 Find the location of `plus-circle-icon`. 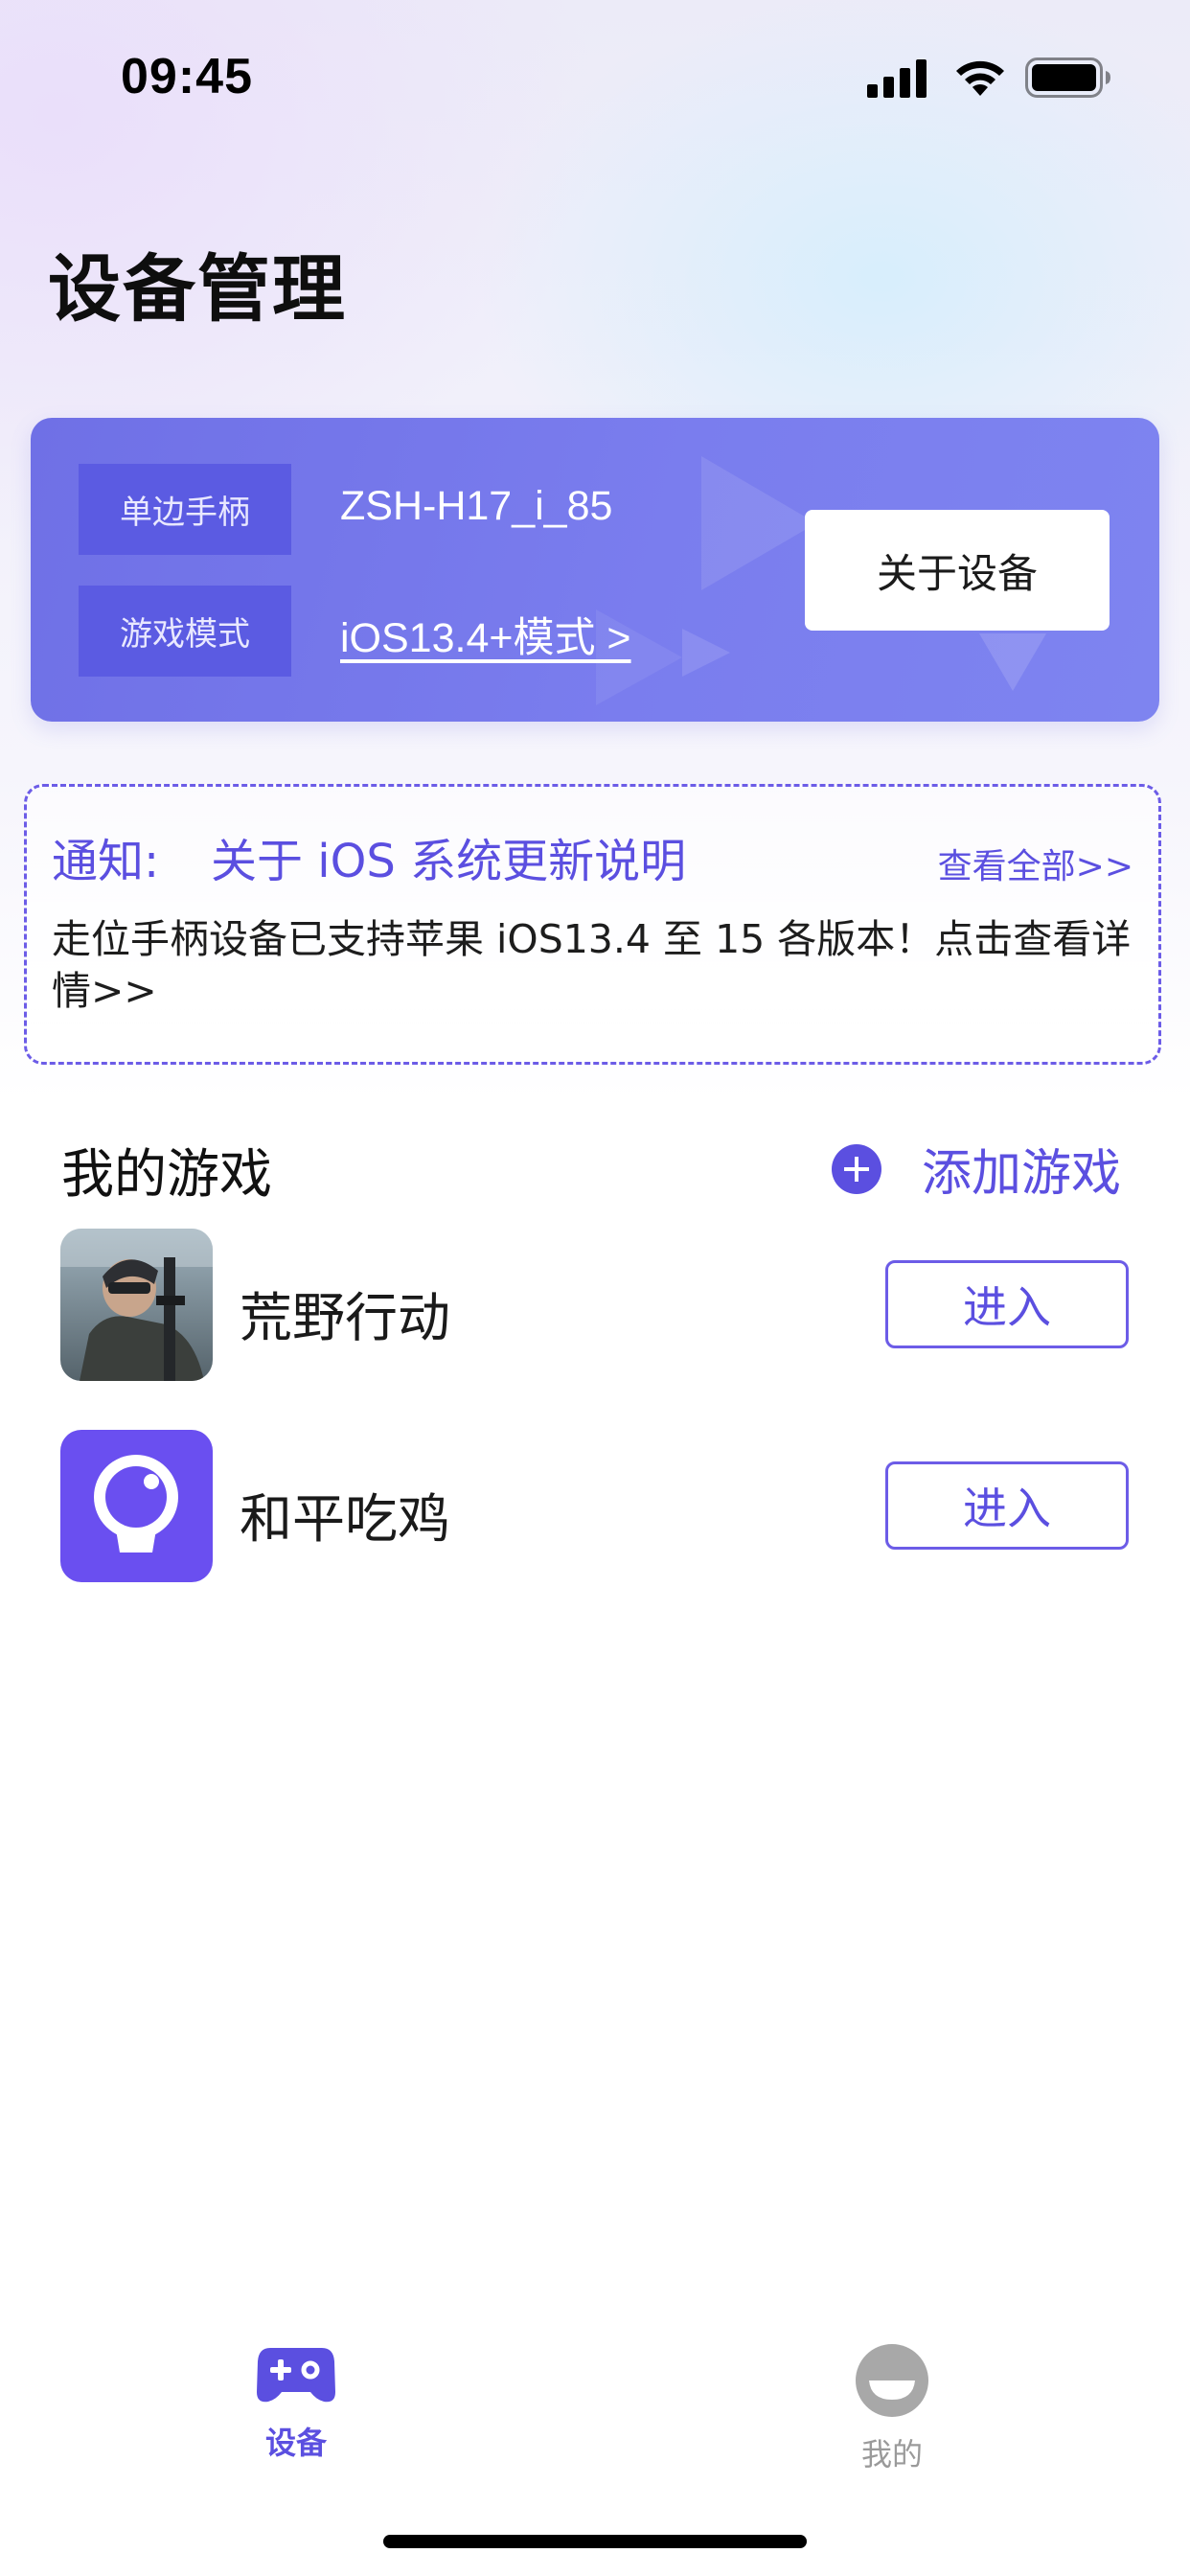

plus-circle-icon is located at coordinates (857, 1168).